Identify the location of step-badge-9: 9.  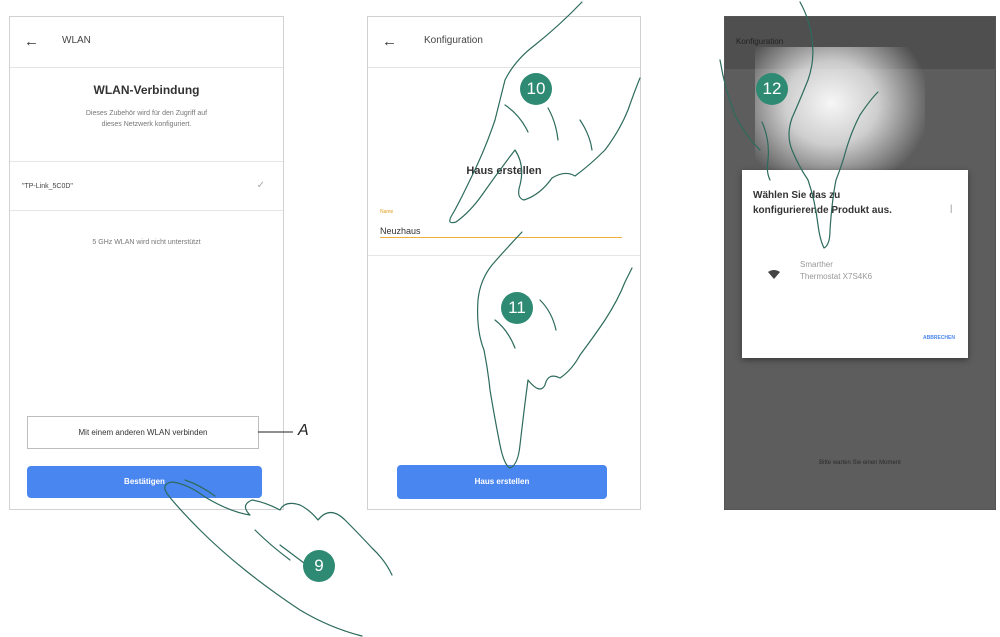
(319, 566).